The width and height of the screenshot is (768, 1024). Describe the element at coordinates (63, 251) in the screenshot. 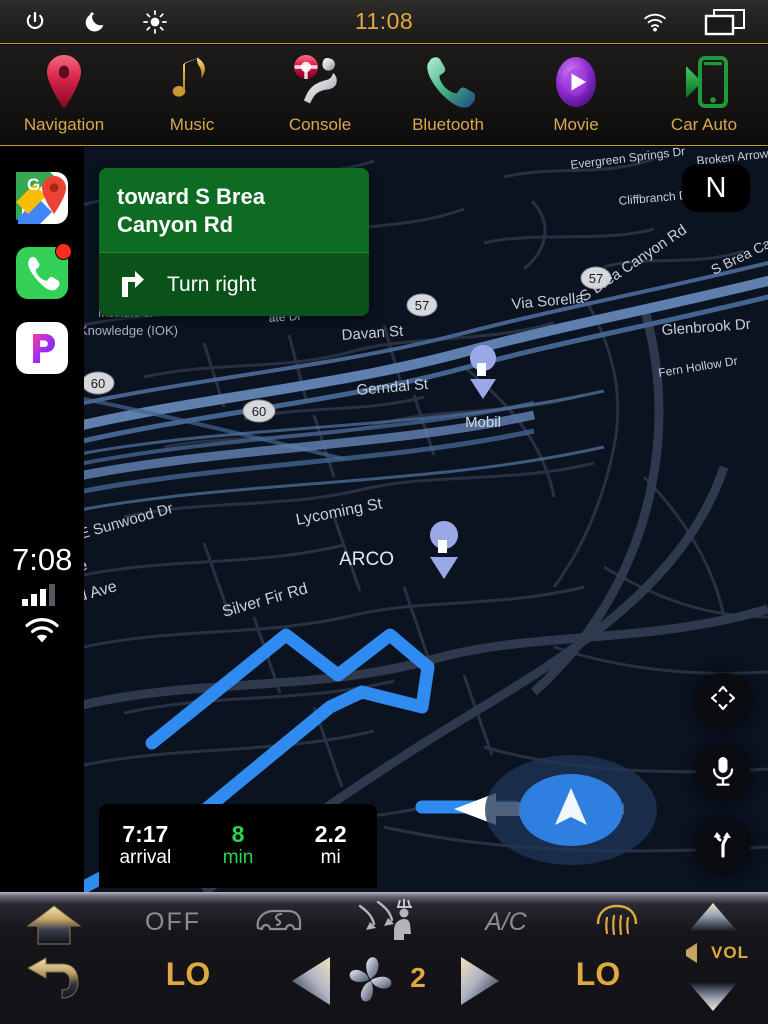

I see `phone-notification-badge` at that location.